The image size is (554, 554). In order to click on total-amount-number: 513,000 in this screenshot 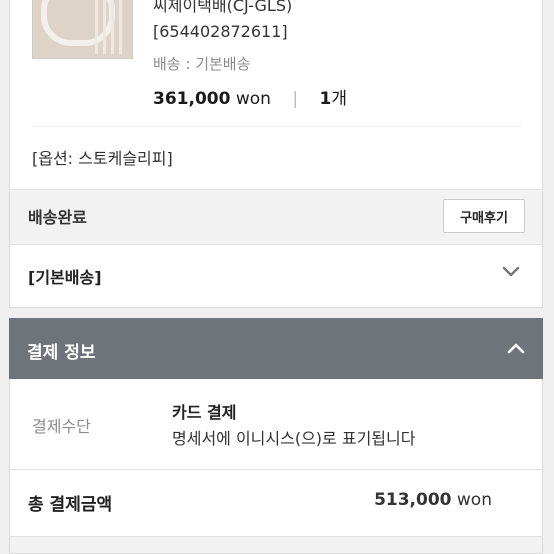, I will do `click(413, 500)`.